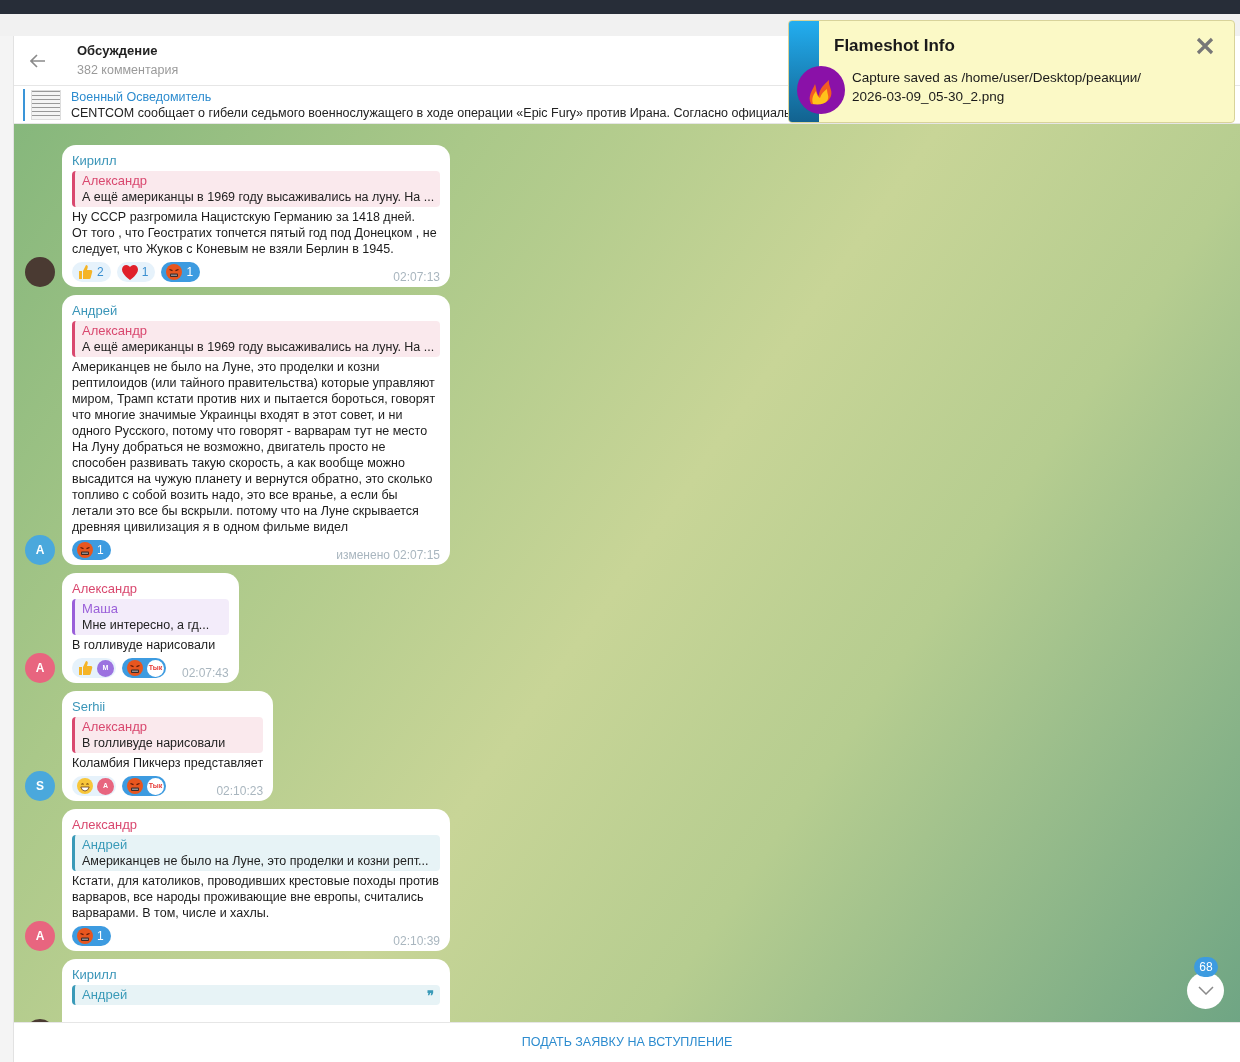 This screenshot has height=1062, width=1240. Describe the element at coordinates (1205, 46) in the screenshot. I see `close-icon` at that location.